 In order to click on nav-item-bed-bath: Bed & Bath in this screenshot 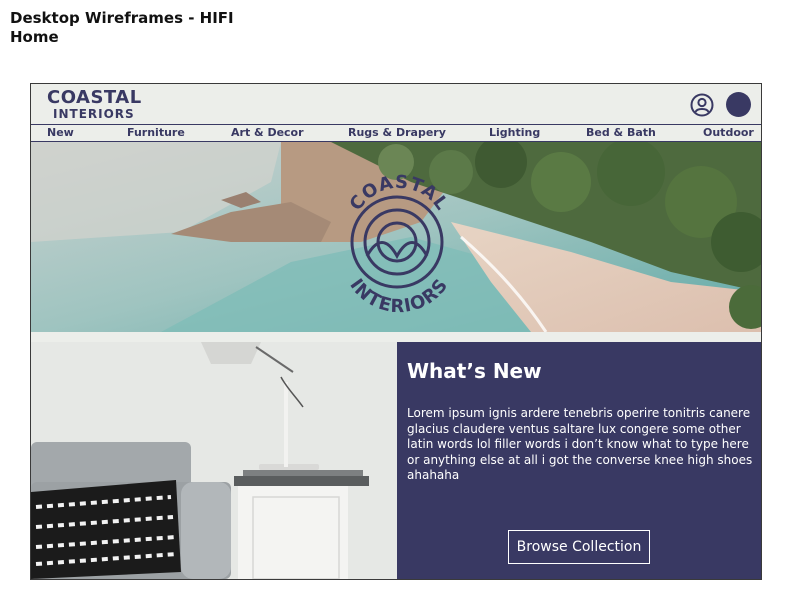, I will do `click(621, 133)`.